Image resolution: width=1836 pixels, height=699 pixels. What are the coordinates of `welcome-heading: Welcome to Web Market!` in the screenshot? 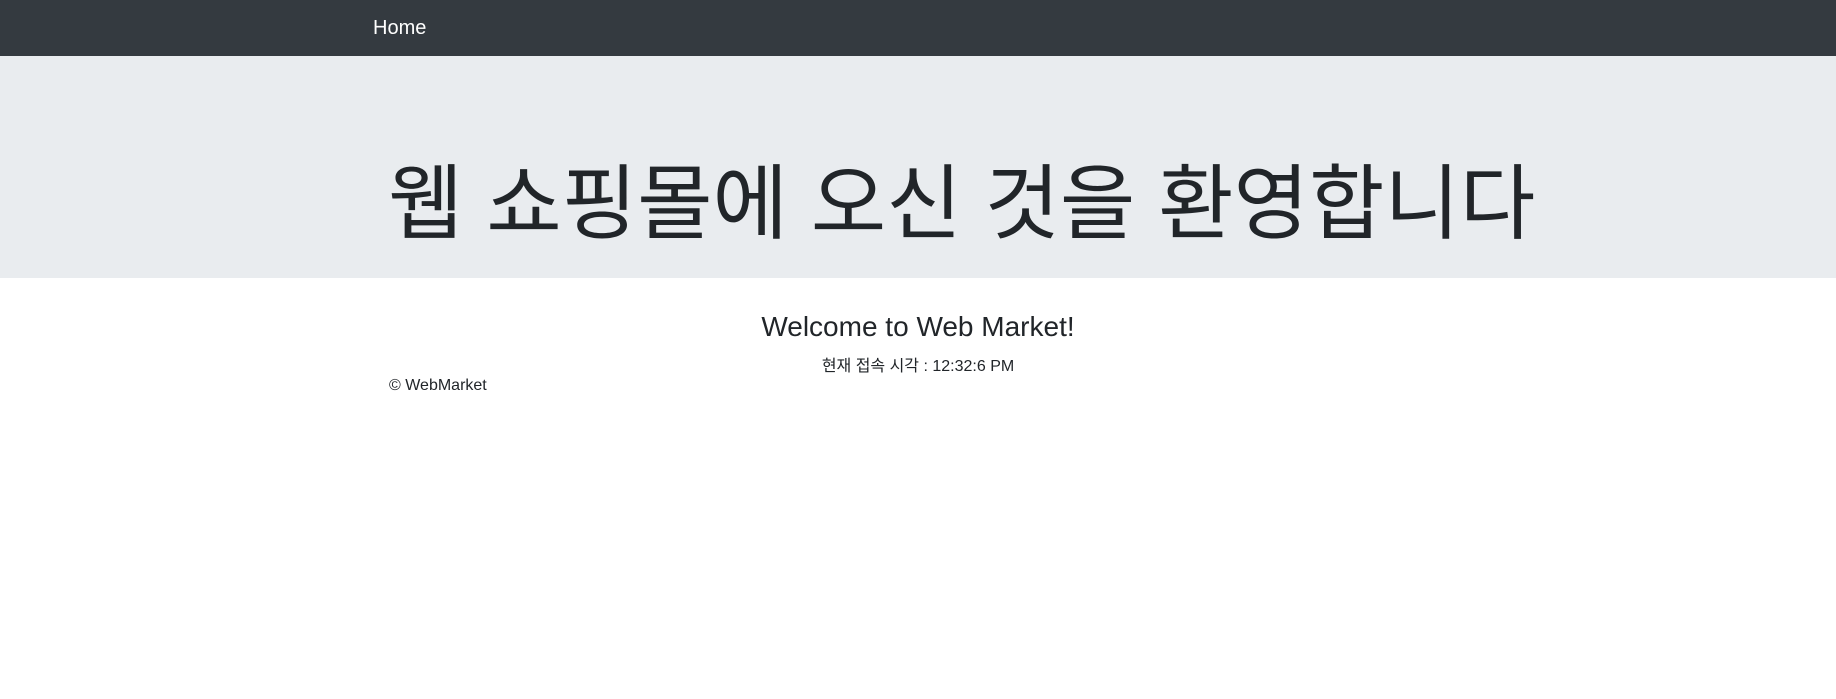 It's located at (918, 326).